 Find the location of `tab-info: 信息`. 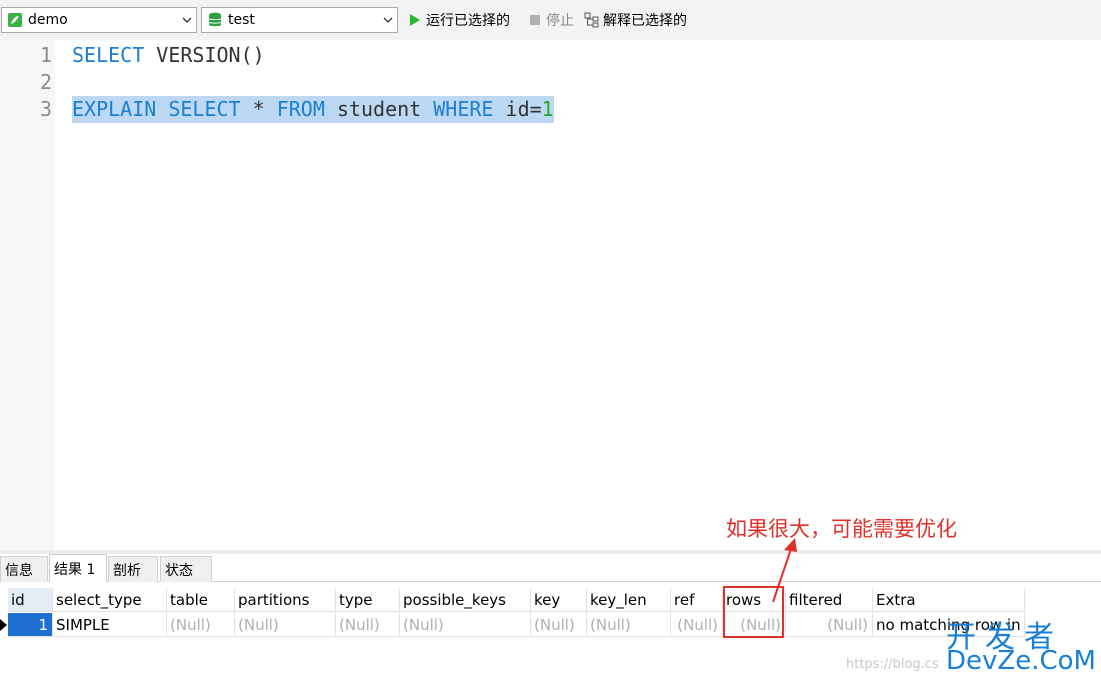

tab-info: 信息 is located at coordinates (24, 569).